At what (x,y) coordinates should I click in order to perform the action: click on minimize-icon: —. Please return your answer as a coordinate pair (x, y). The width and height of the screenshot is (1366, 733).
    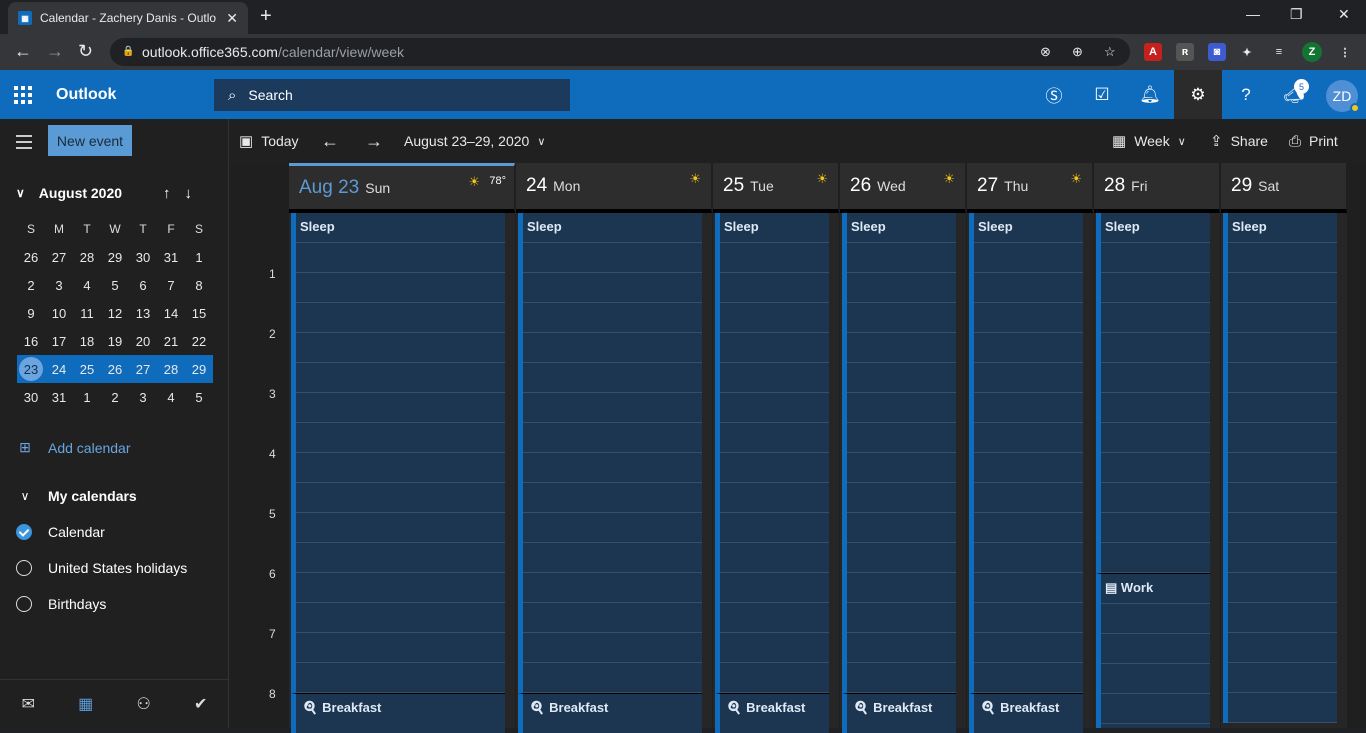
    Looking at the image, I should click on (1253, 14).